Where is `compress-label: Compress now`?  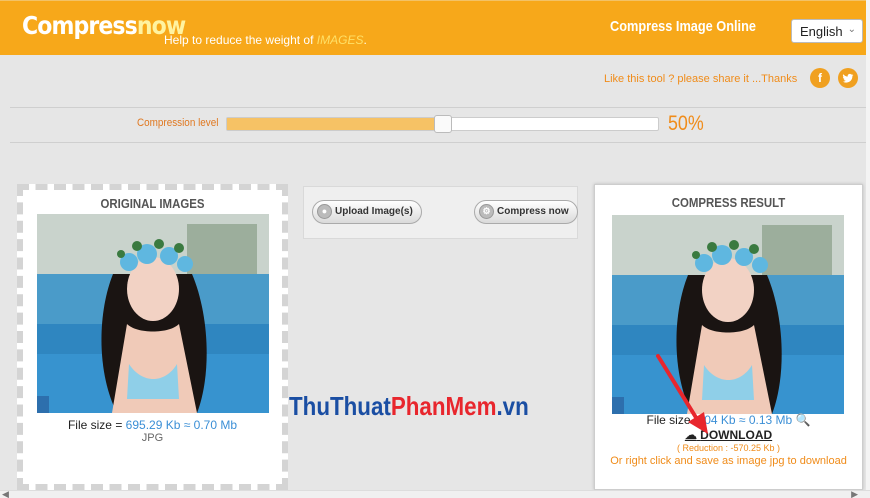 compress-label: Compress now is located at coordinates (533, 211).